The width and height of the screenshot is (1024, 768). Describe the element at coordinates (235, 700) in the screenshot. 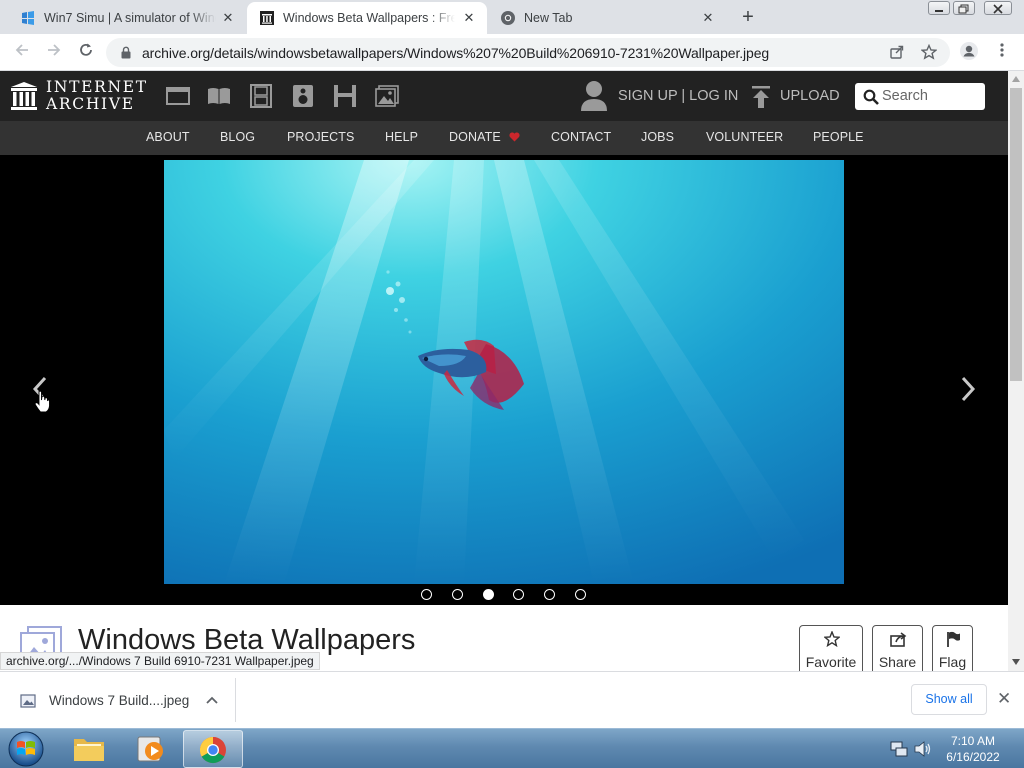

I see `divider` at that location.